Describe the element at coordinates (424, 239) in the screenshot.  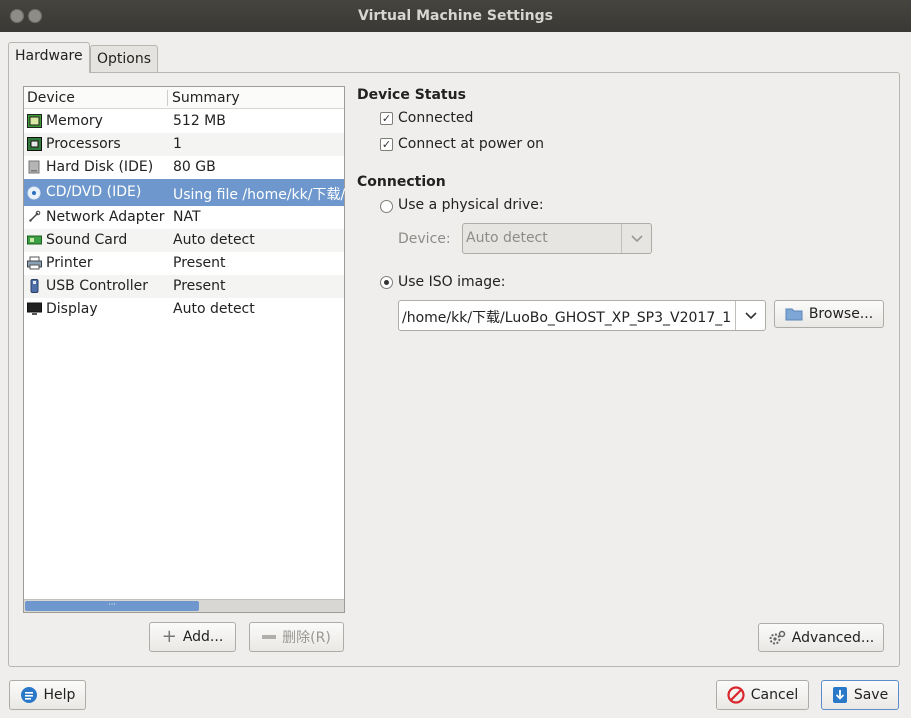
I see `device-label: Device:` at that location.